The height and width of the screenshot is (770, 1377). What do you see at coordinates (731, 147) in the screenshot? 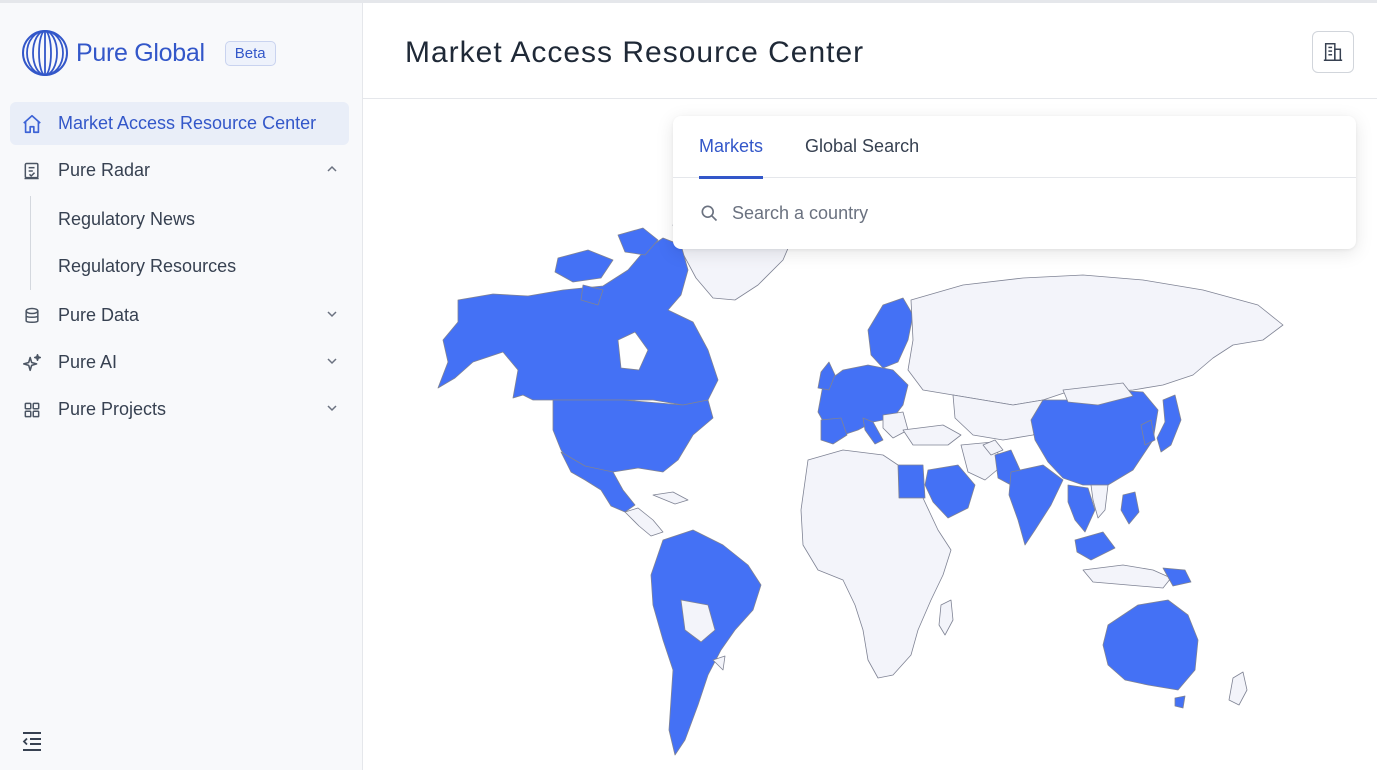
I see `tab-markets: Markets` at bounding box center [731, 147].